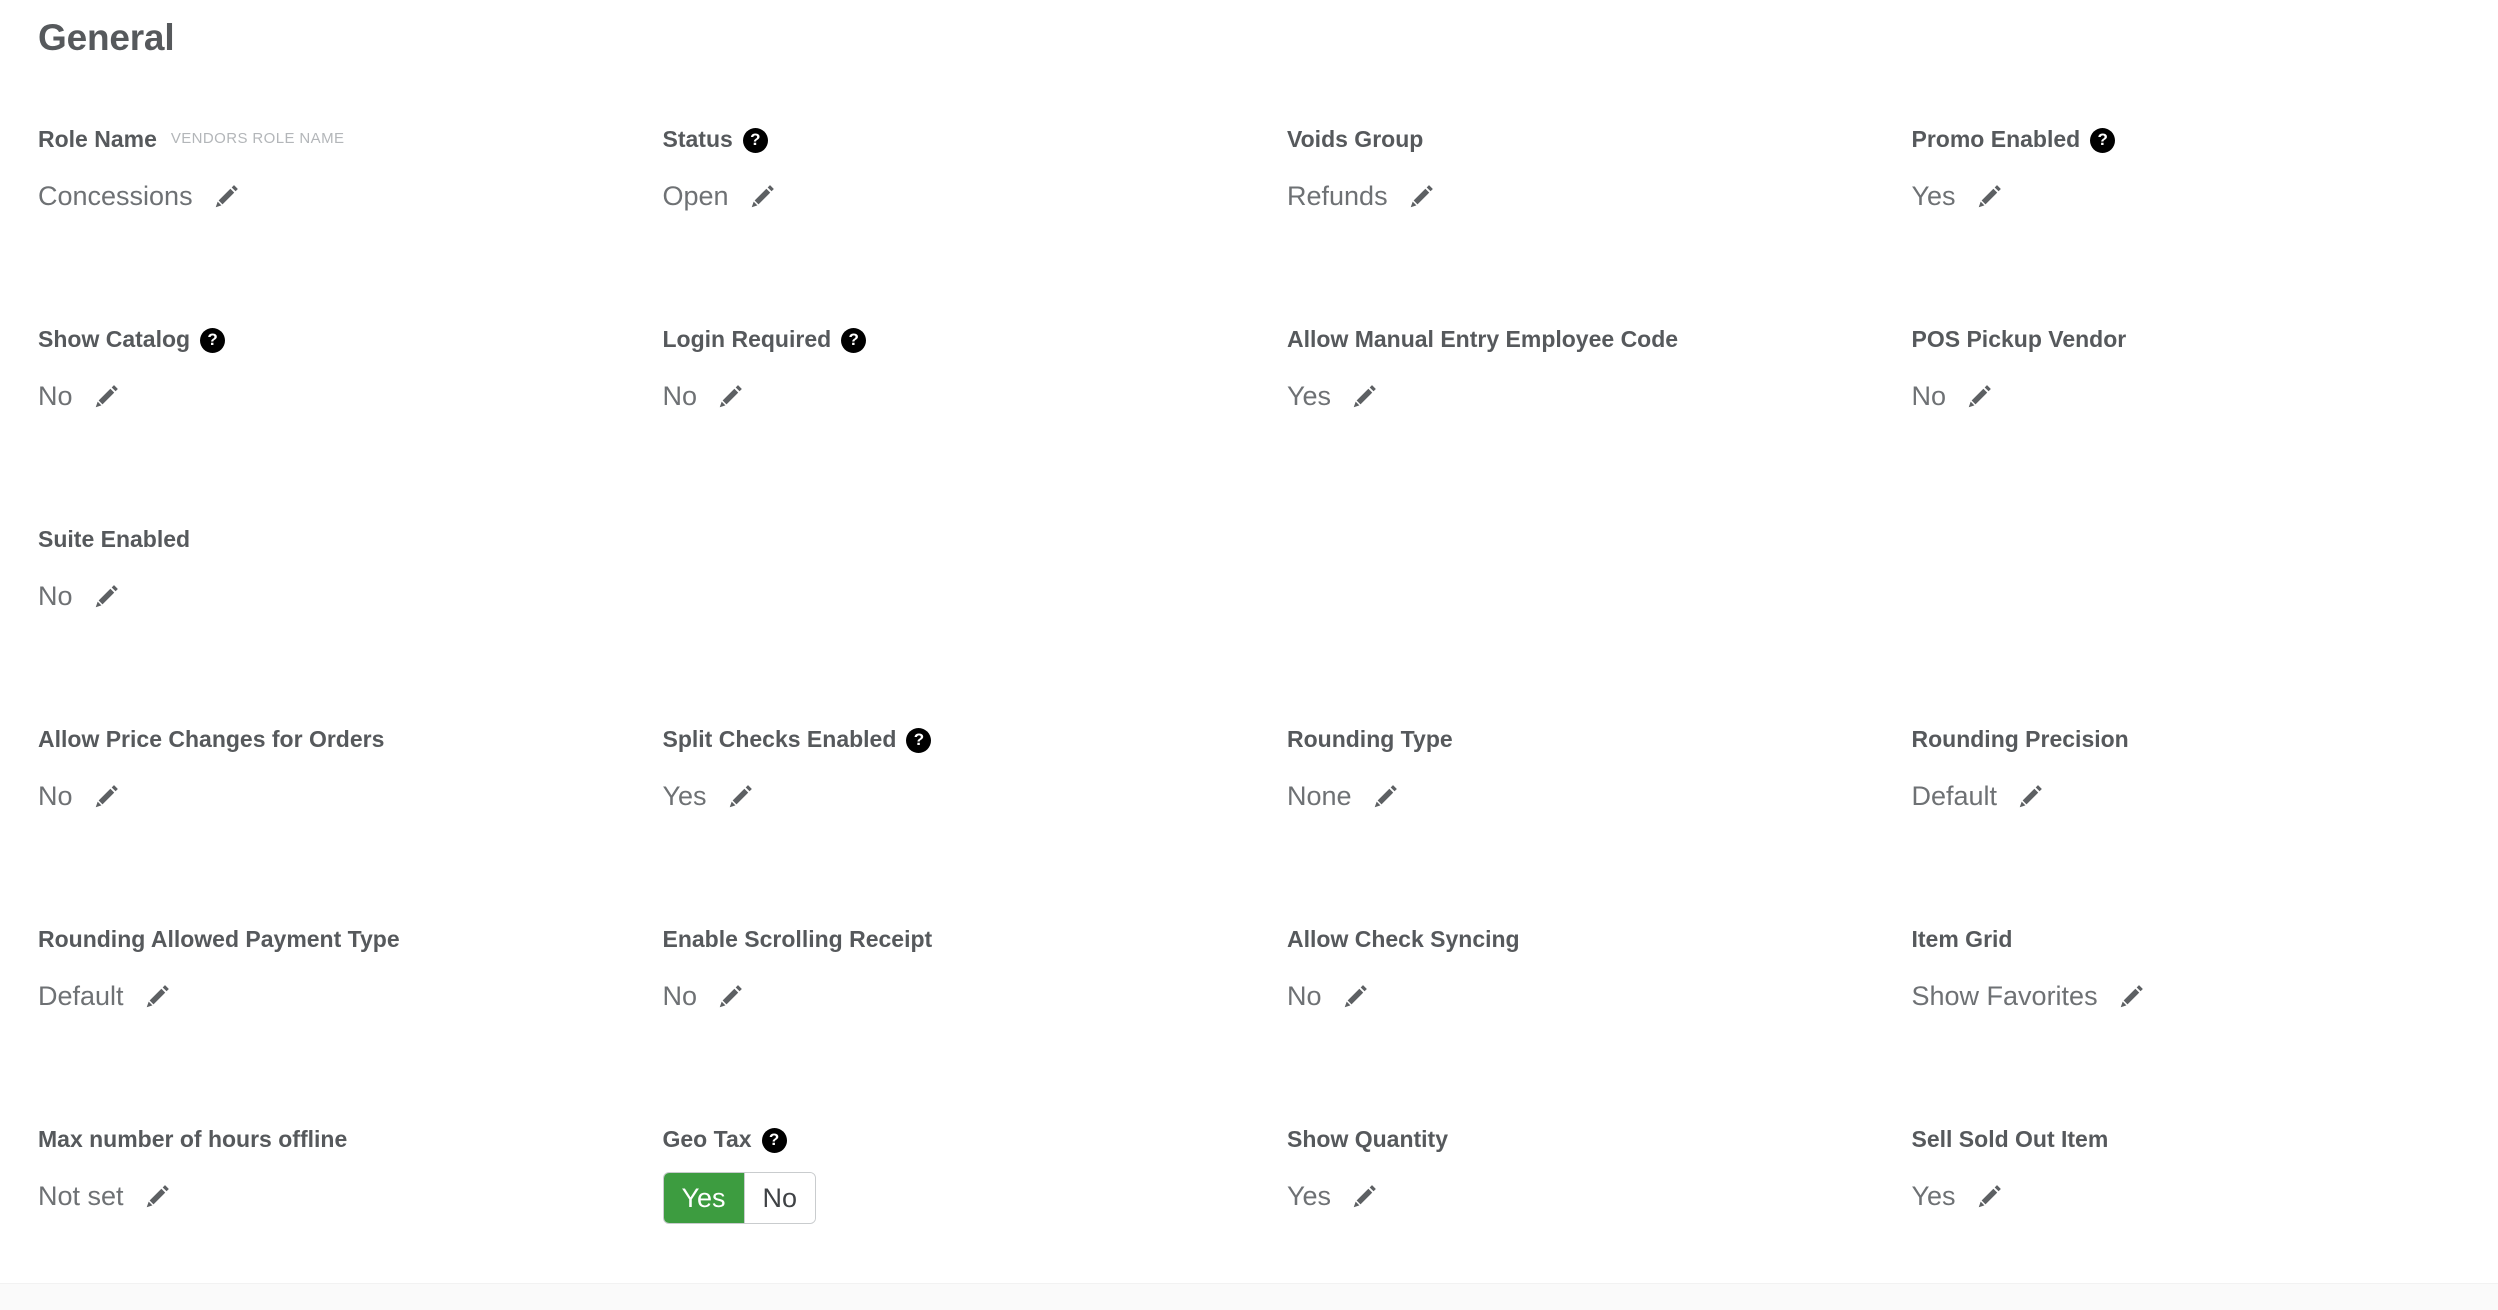  I want to click on field-allow-price-changes-for-orders: Allow Price Changes for Orders No, so click(312, 808).